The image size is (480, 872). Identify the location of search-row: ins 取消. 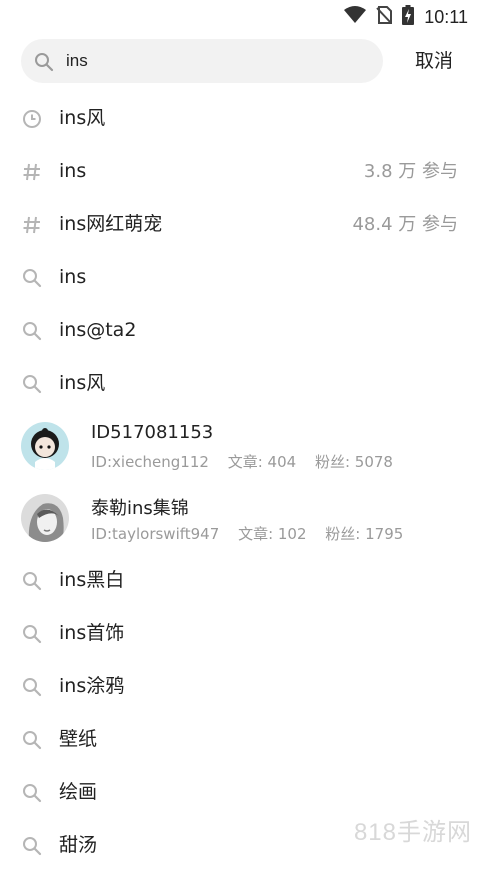
(240, 62).